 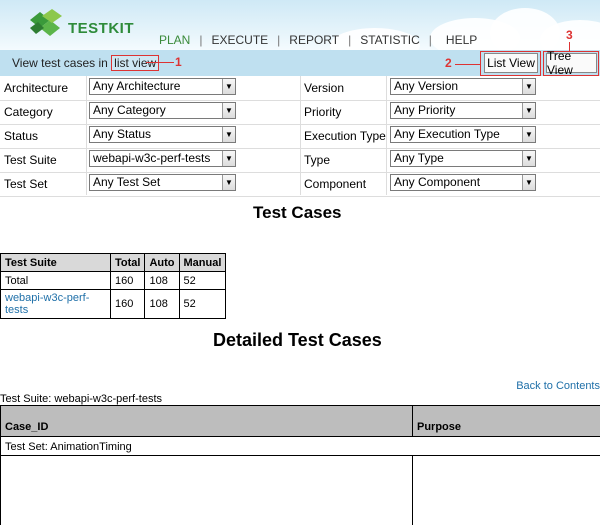 What do you see at coordinates (437, 182) in the screenshot?
I see `component-value: Any Component` at bounding box center [437, 182].